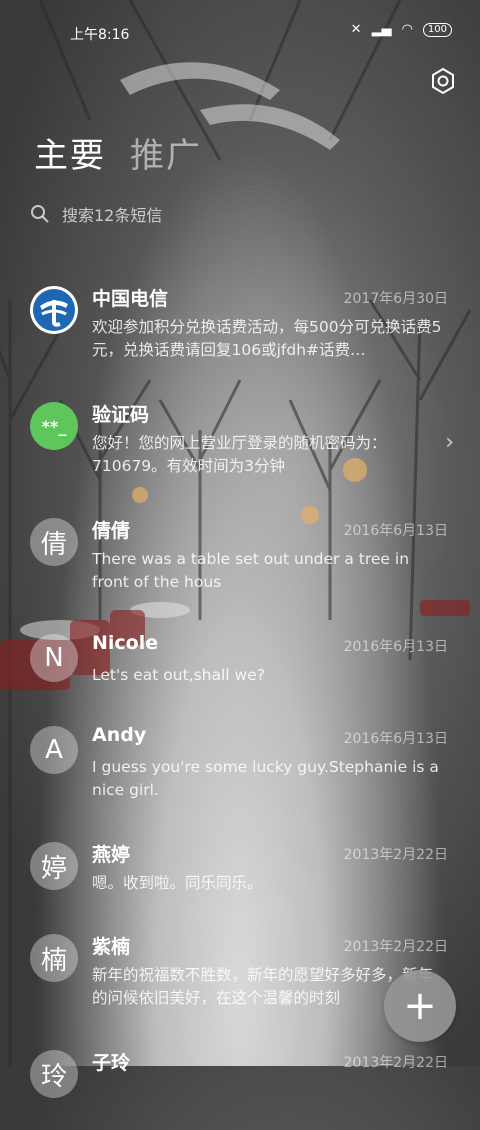 This screenshot has width=480, height=1130. I want to click on contact-name: 燕婷, so click(111, 855).